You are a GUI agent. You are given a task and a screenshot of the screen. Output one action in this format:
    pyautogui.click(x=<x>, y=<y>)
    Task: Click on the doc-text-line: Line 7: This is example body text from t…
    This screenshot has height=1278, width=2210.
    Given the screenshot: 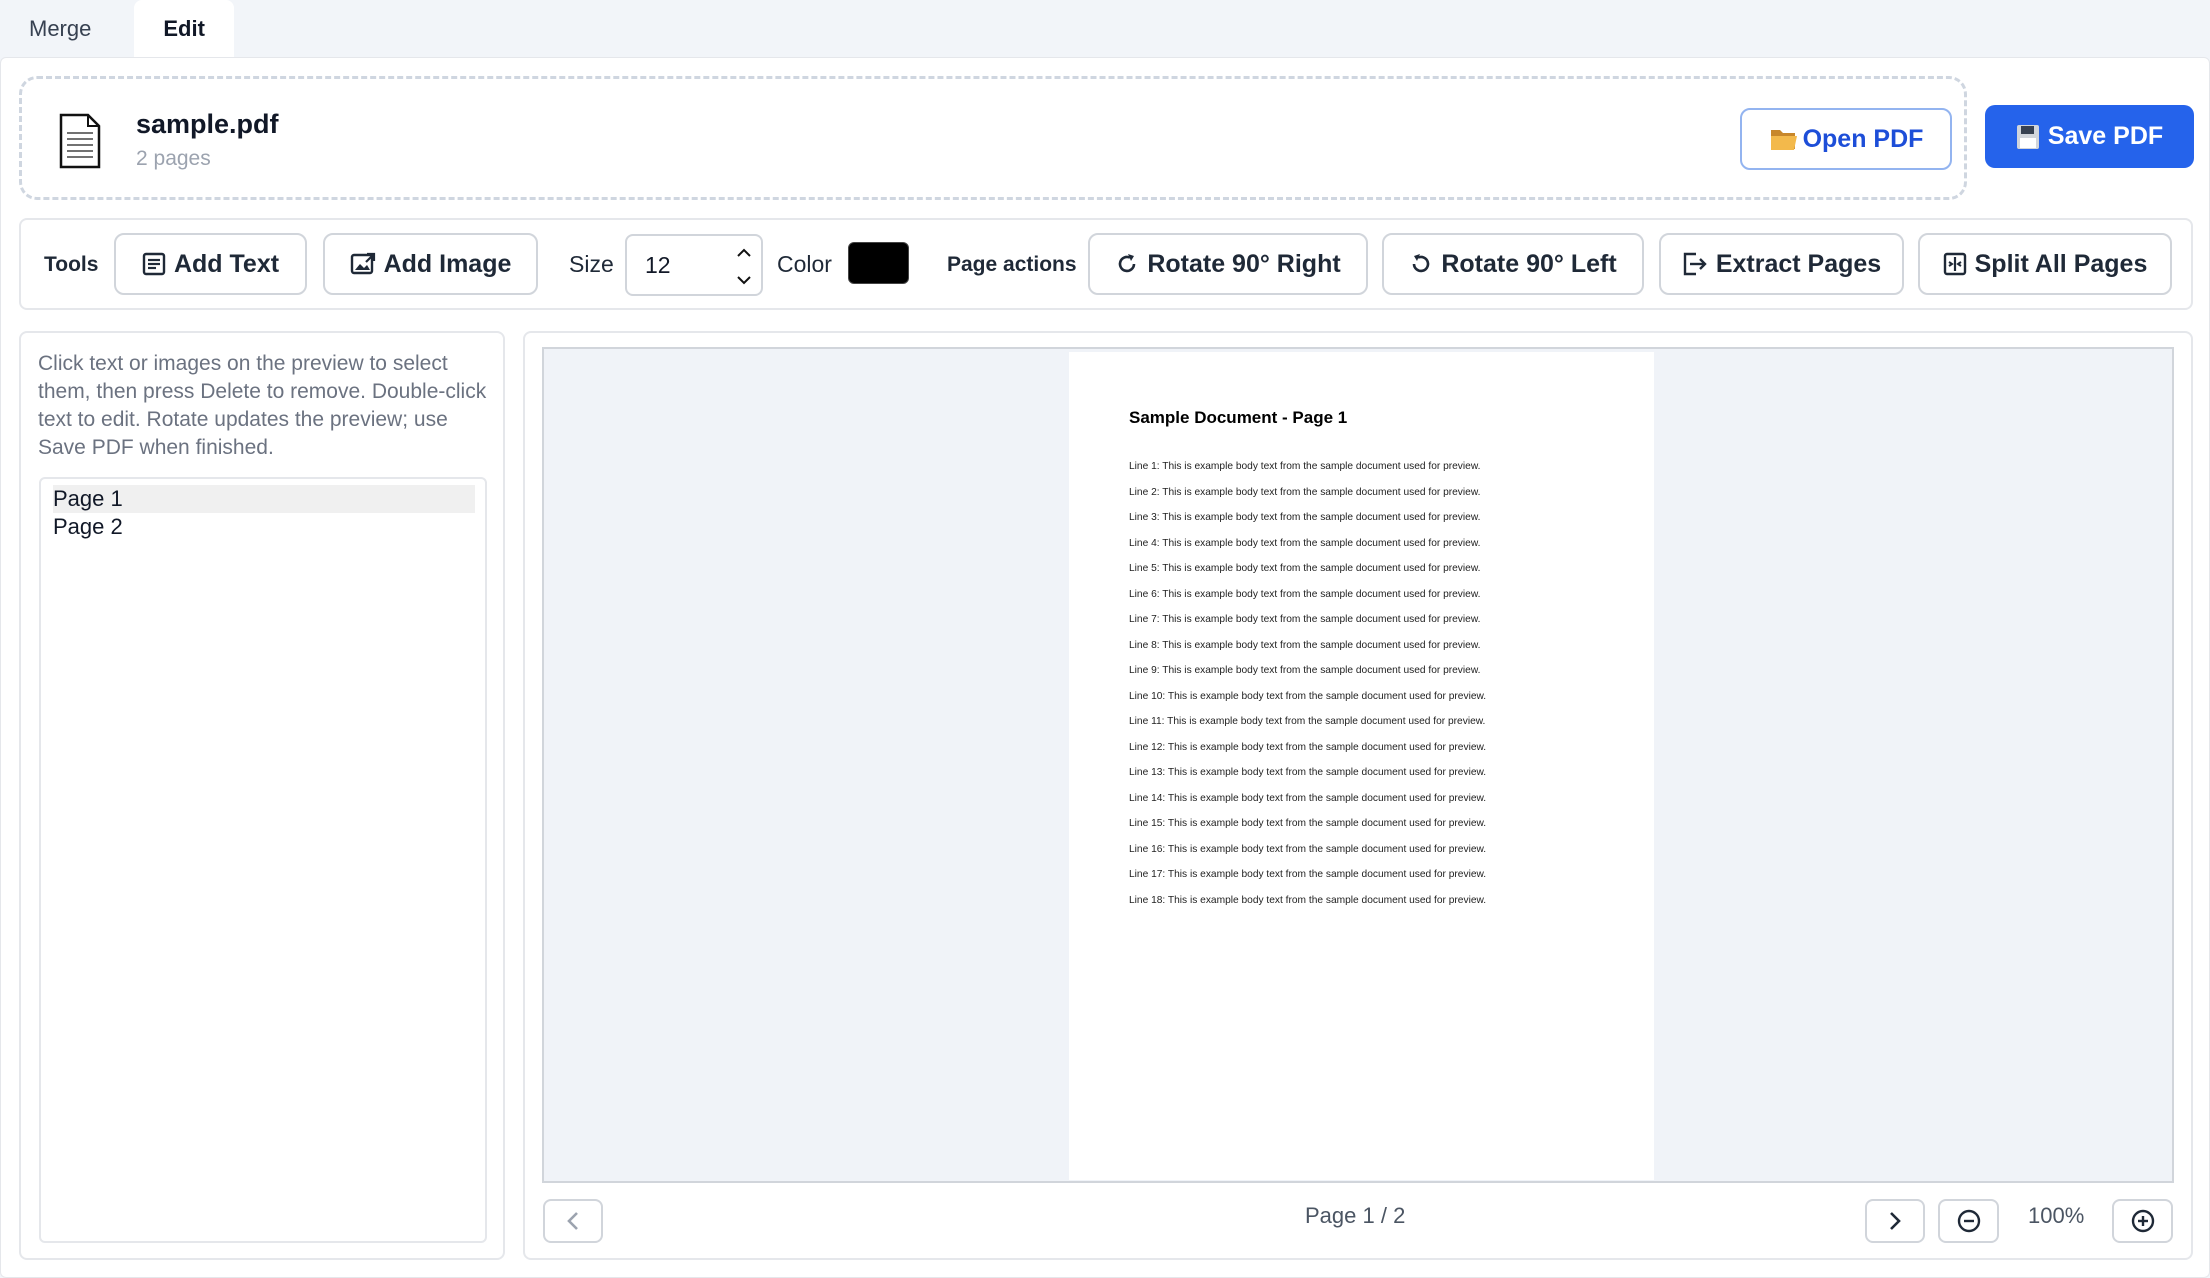 What is the action you would take?
    pyautogui.click(x=1304, y=619)
    